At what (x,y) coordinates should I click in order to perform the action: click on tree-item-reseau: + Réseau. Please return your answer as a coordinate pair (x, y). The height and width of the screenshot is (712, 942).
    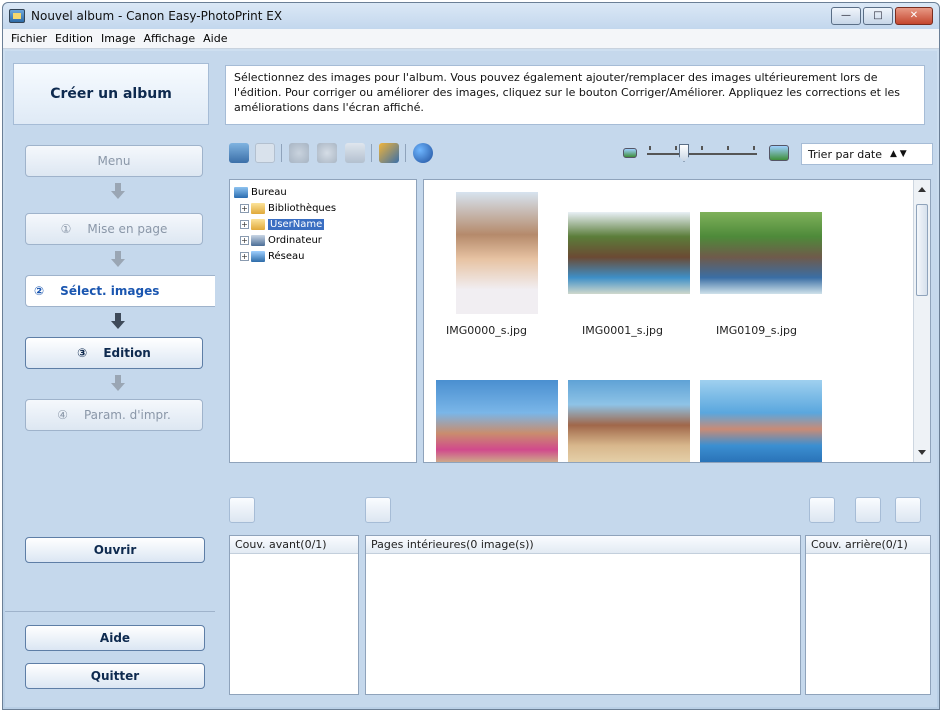
    Looking at the image, I should click on (272, 256).